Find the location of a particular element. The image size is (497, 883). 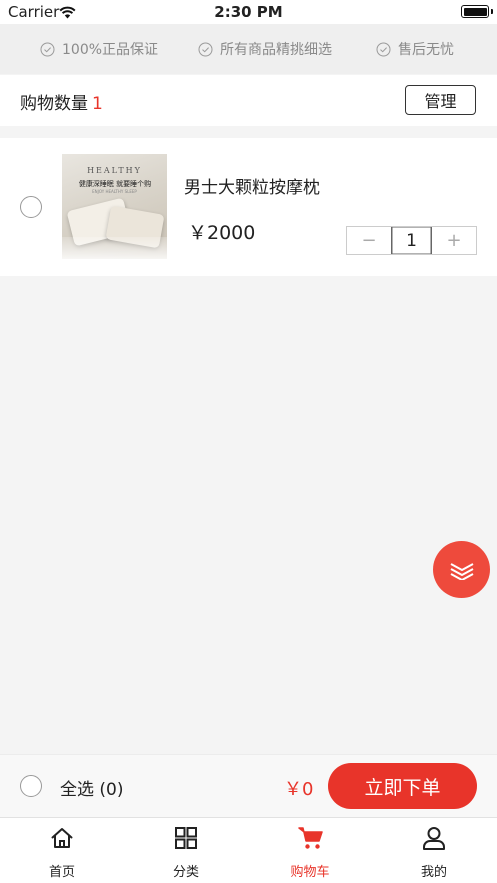

cart-count-title: 购物数量 1 is located at coordinates (61, 101).